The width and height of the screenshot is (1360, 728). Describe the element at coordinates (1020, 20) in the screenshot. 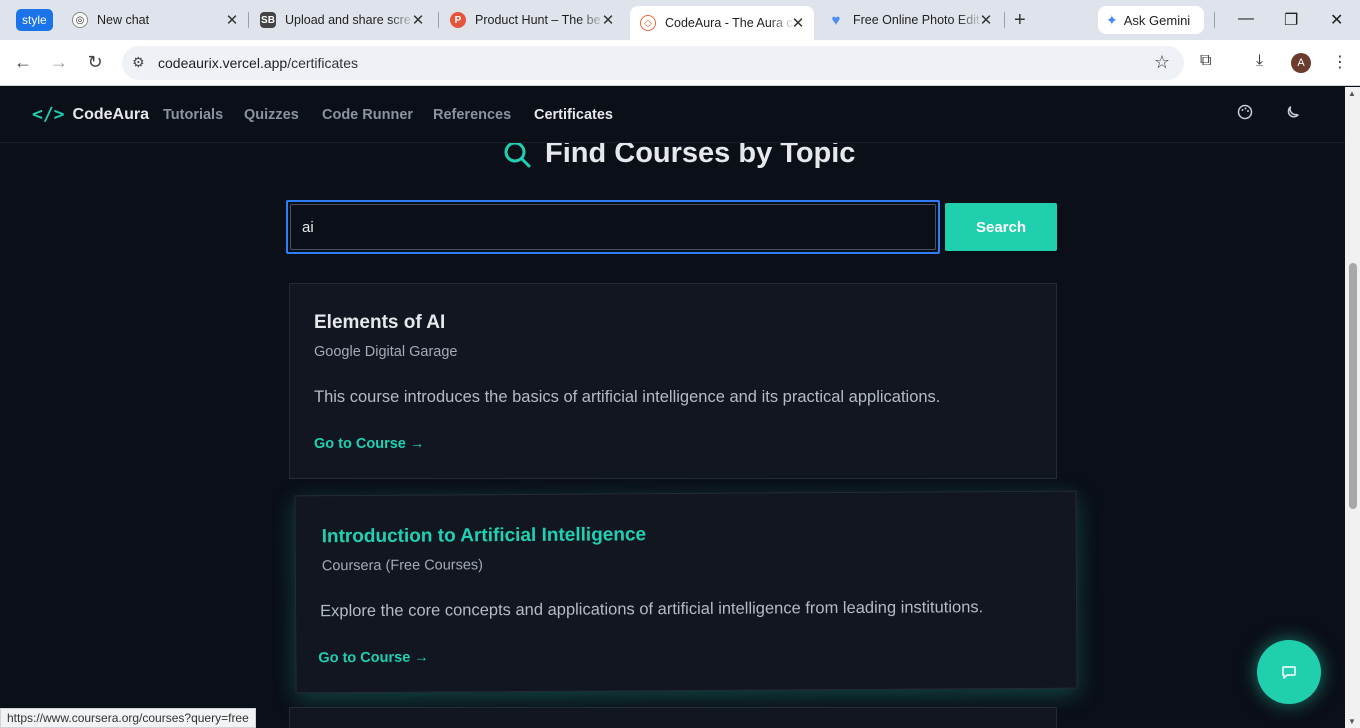

I see `new-tab-button: +` at that location.